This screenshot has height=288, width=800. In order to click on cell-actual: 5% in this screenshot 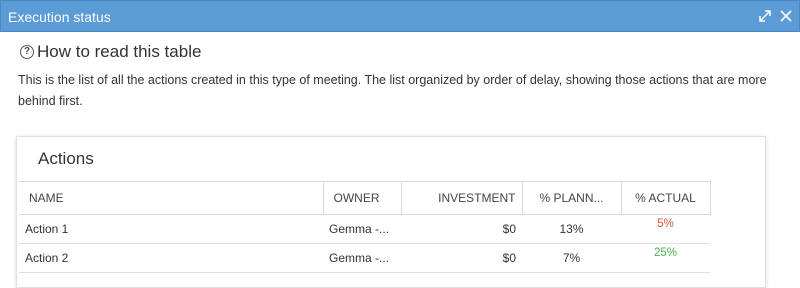, I will do `click(665, 229)`.